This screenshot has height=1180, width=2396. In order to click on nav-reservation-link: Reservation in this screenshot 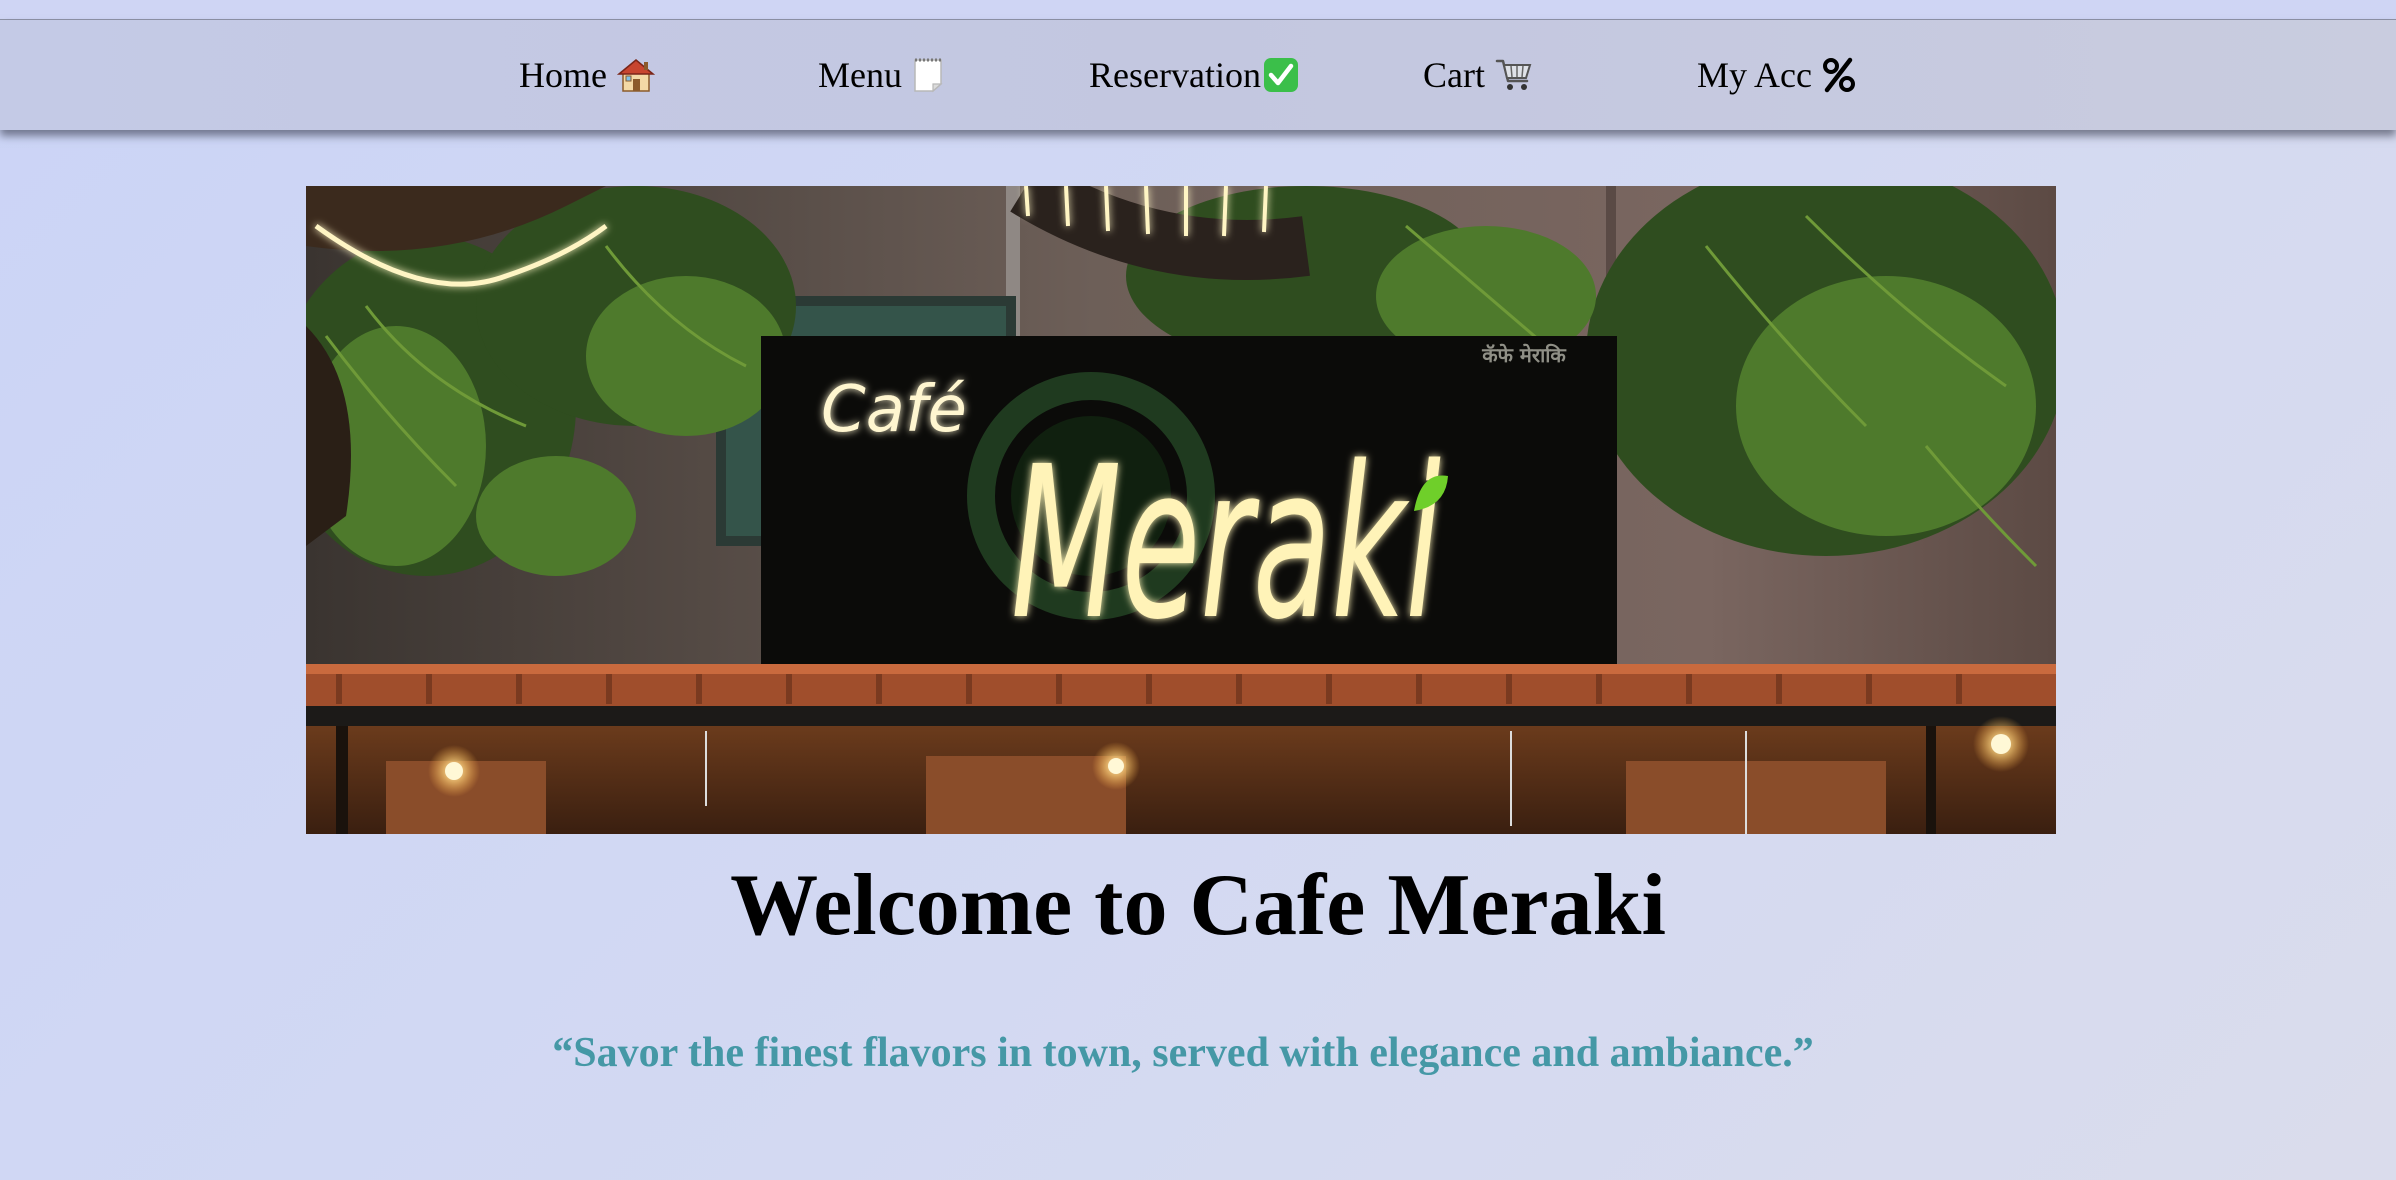, I will do `click(1194, 75)`.